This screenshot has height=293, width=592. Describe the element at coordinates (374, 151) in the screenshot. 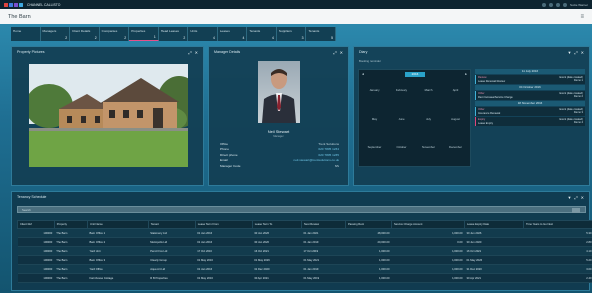

I see `calendar-month: September` at that location.